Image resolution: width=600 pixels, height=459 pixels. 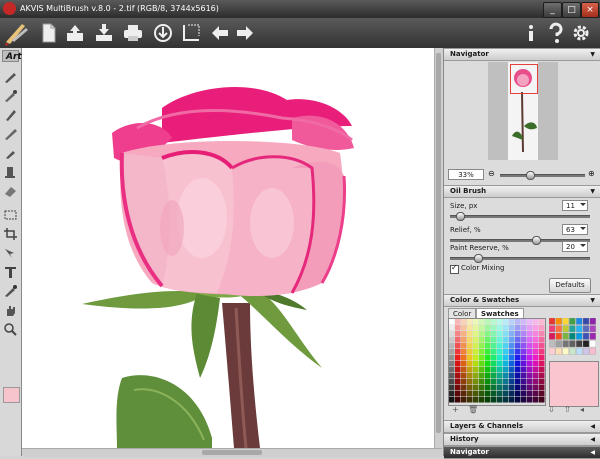 What do you see at coordinates (522, 426) in the screenshot?
I see `layers-channels-header: Layers & Channels ◀` at bounding box center [522, 426].